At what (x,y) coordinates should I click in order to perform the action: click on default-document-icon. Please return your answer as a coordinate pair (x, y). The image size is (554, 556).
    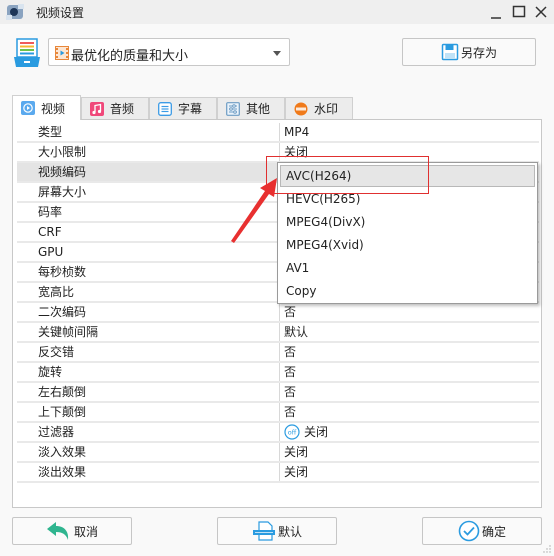
    Looking at the image, I should click on (263, 531).